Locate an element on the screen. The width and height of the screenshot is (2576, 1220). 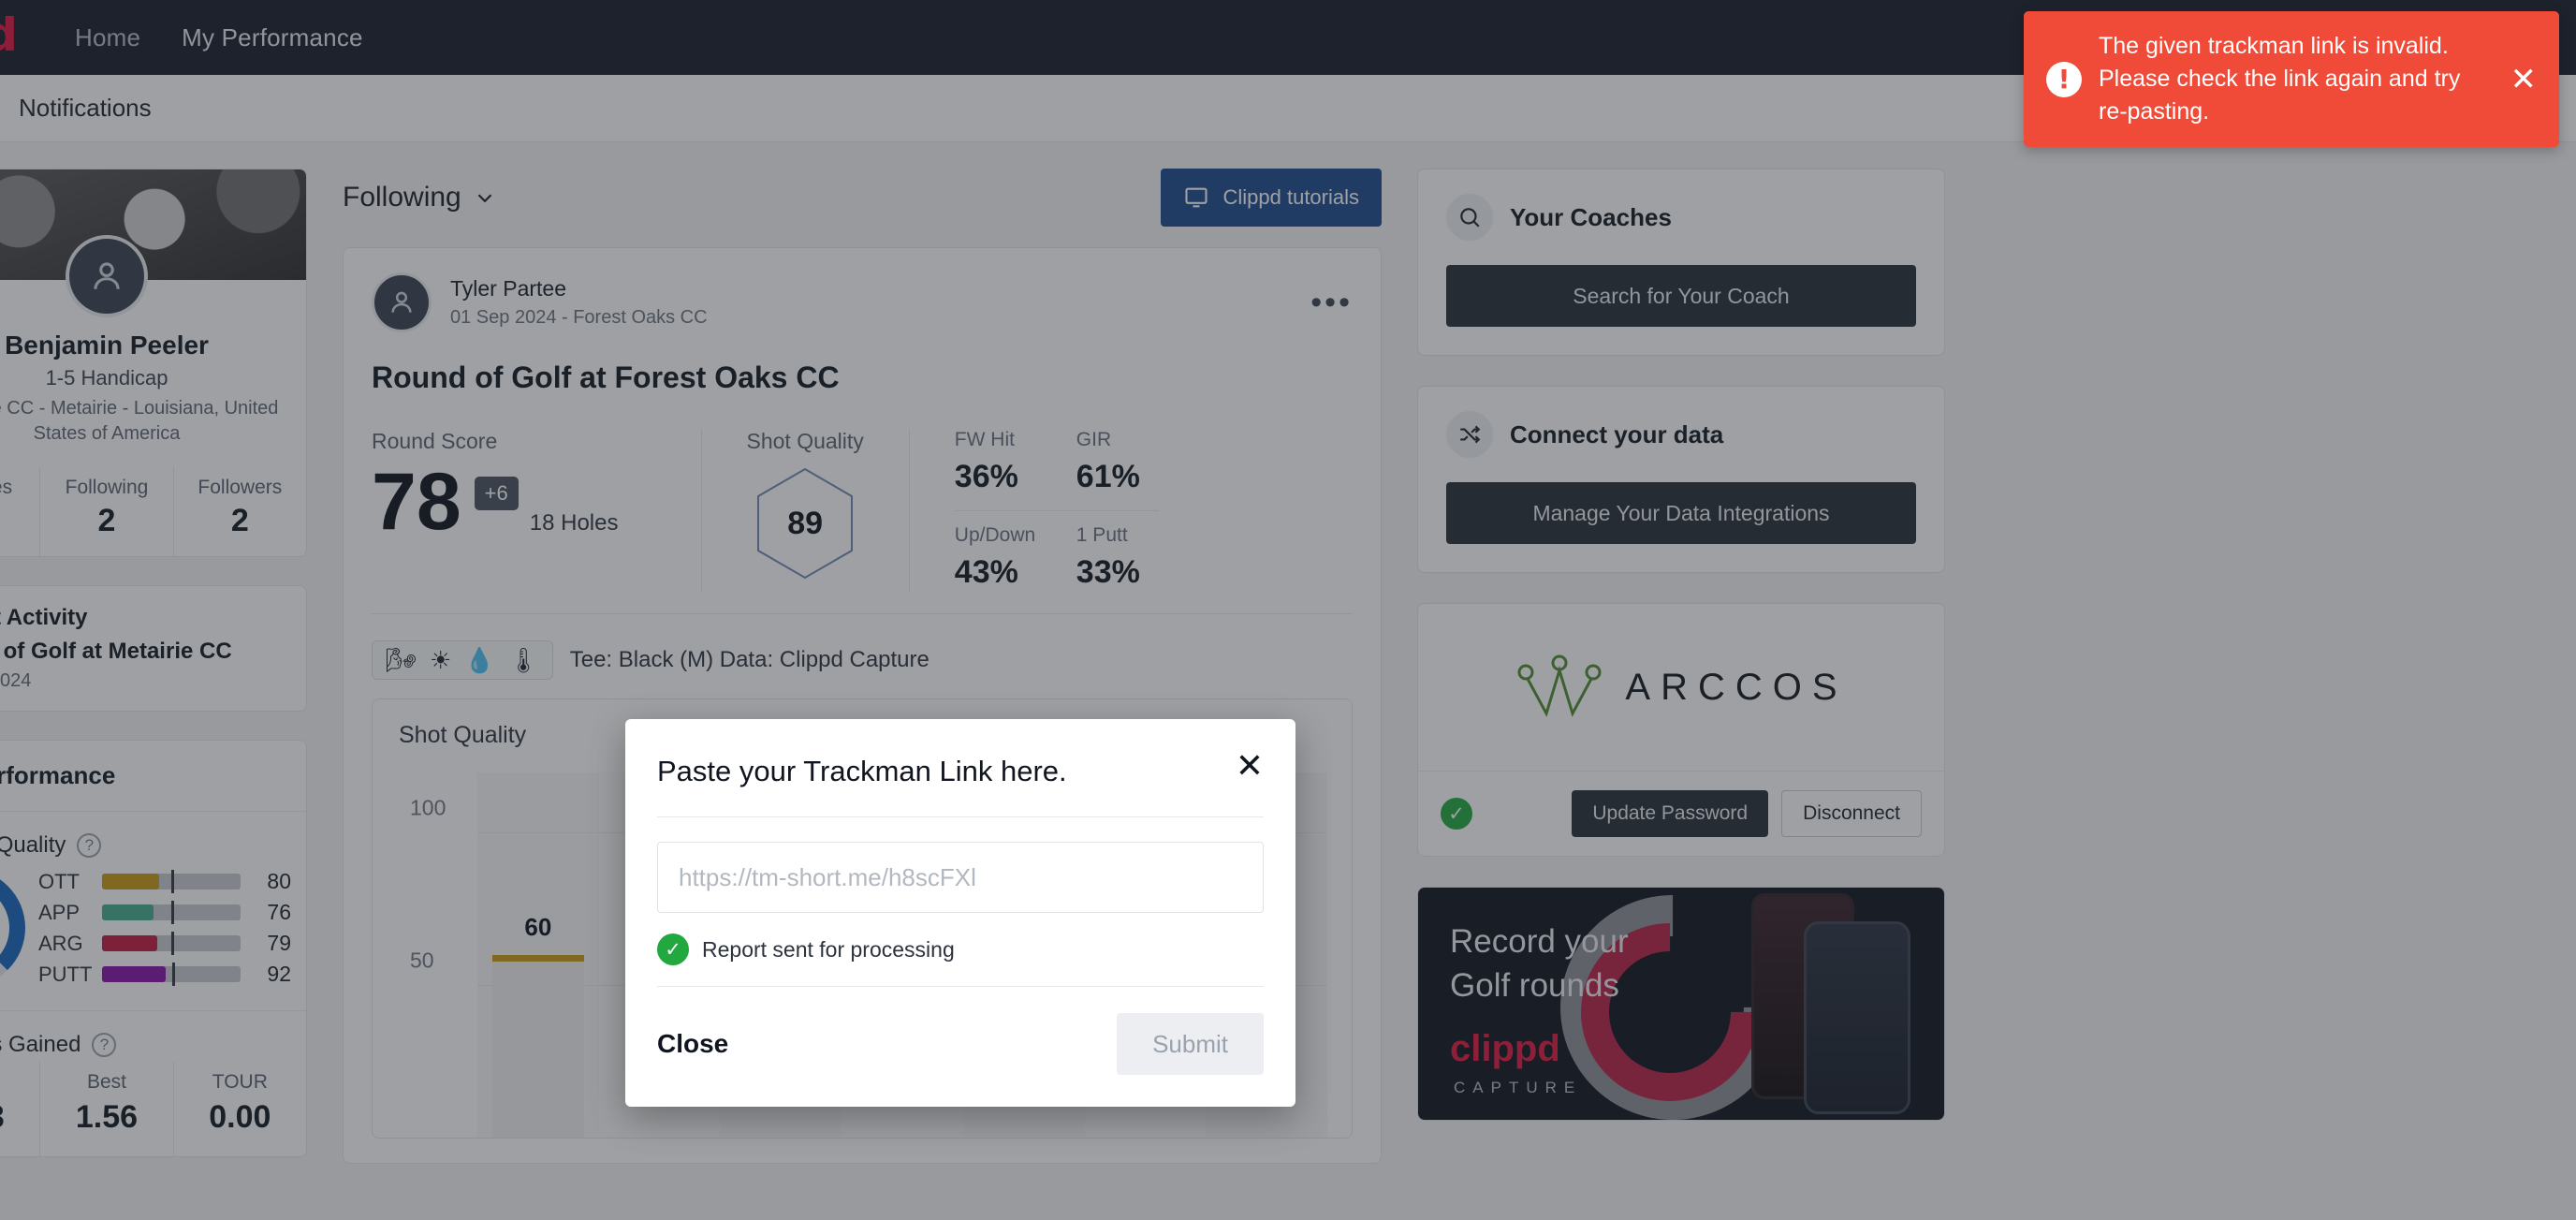
error-icon: ! is located at coordinates (2064, 79).